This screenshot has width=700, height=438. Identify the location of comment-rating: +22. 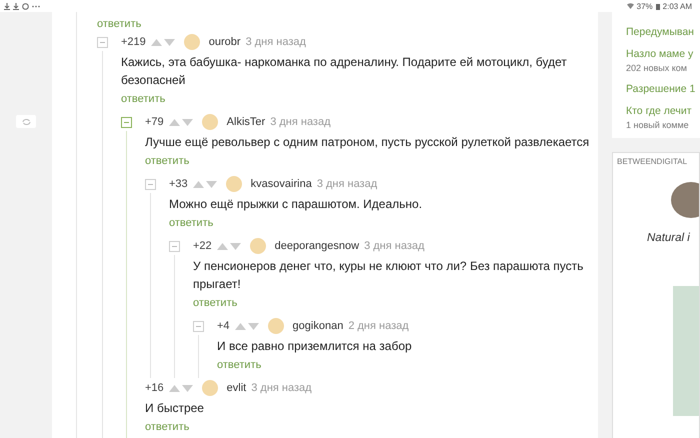
(202, 246).